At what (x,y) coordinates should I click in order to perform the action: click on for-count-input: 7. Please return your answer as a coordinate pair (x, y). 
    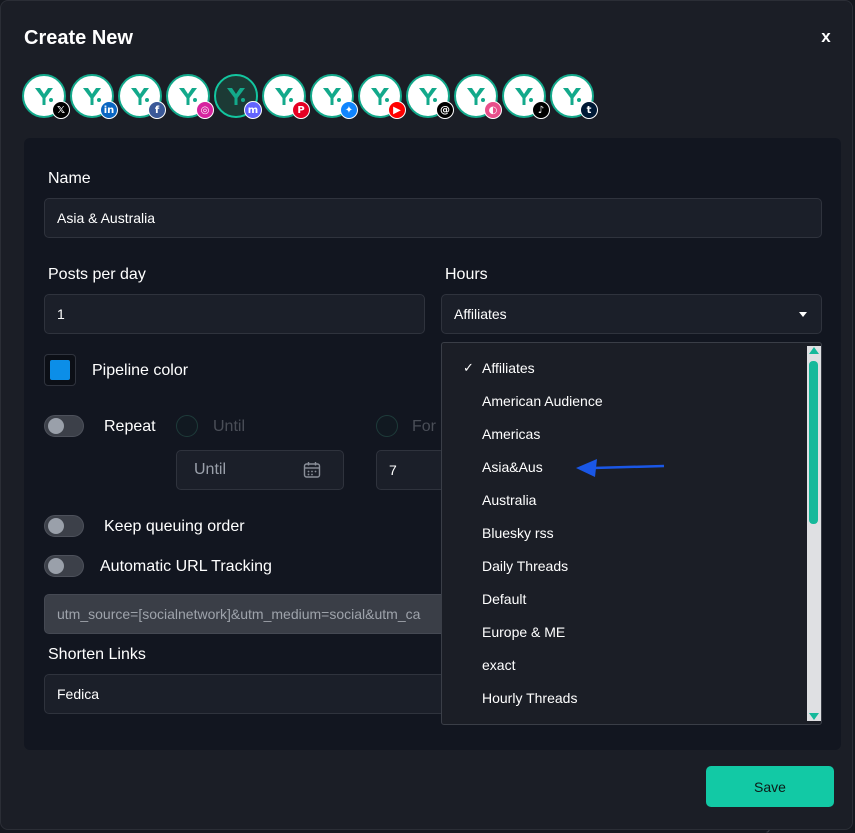
    Looking at the image, I should click on (411, 470).